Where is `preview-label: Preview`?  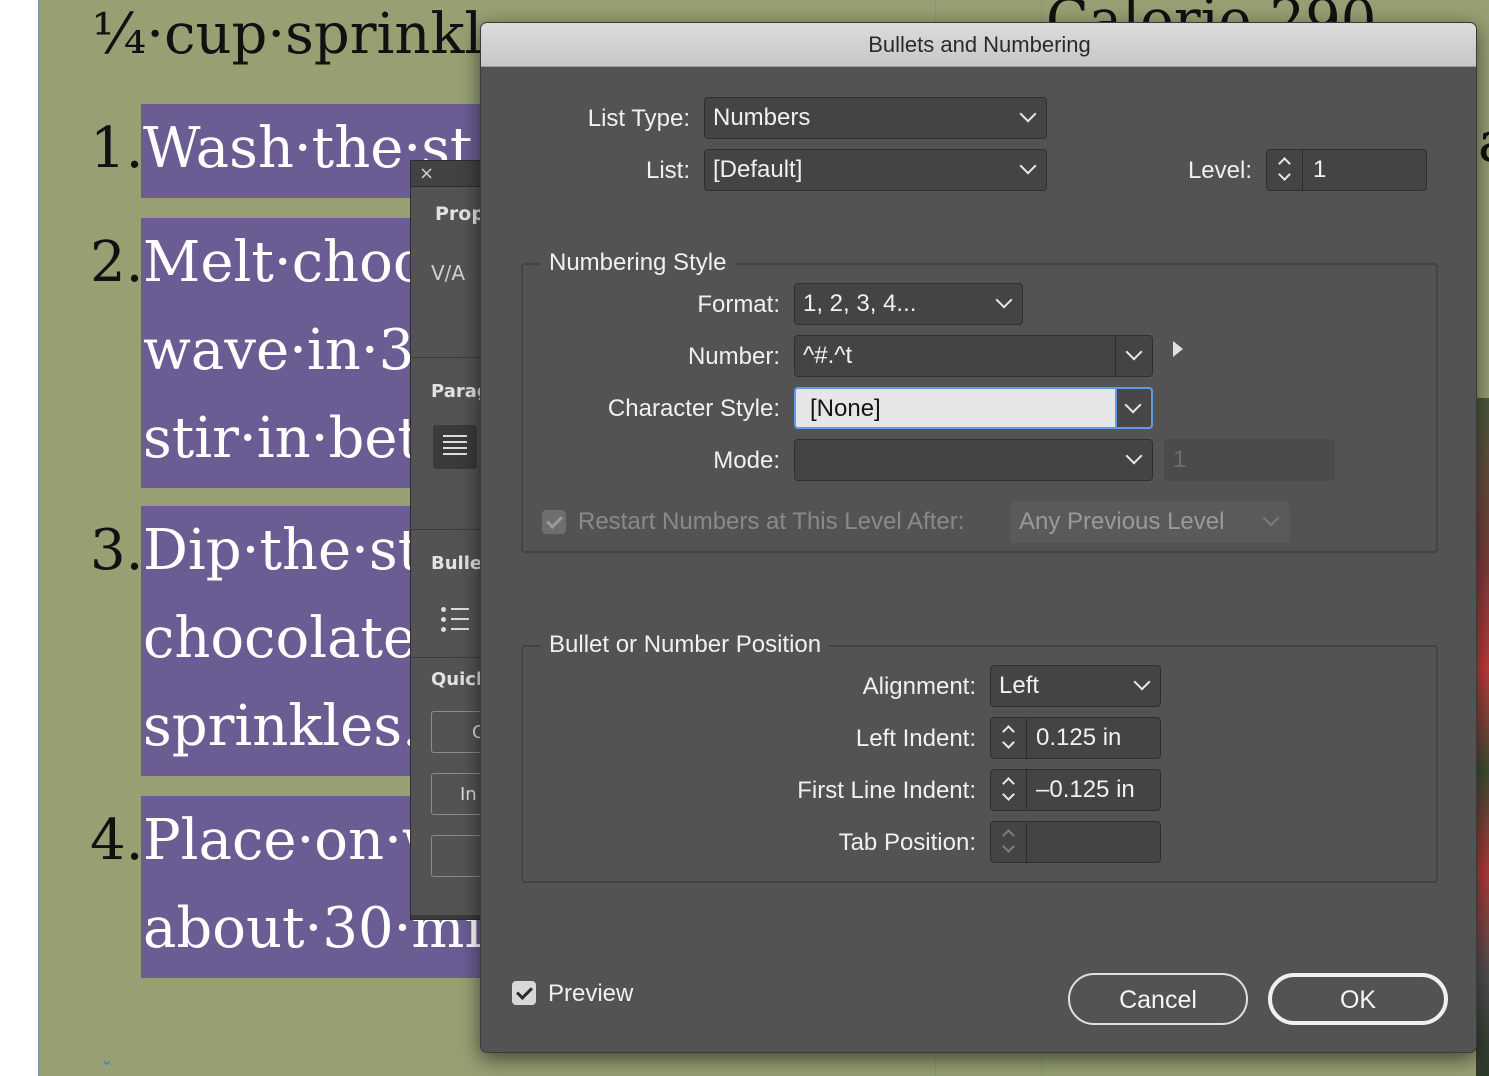
preview-label: Preview is located at coordinates (590, 994).